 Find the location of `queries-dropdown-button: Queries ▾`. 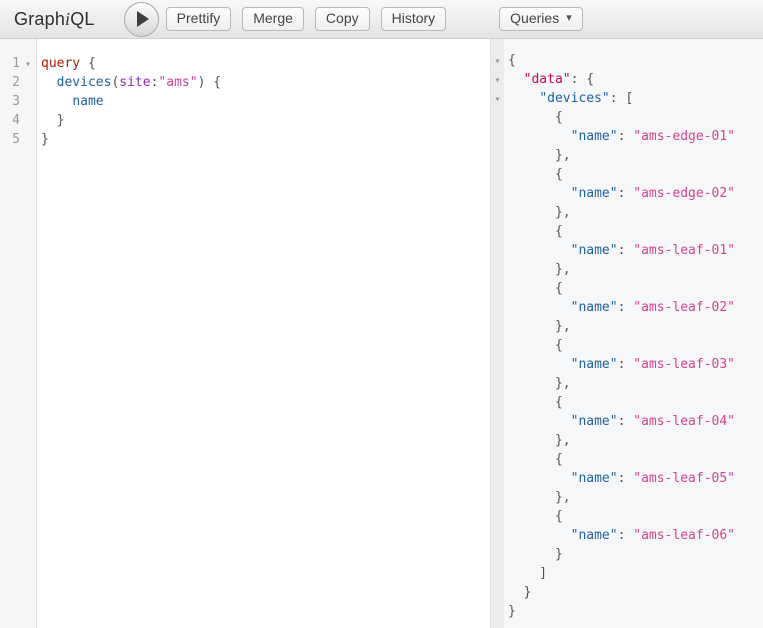

queries-dropdown-button: Queries ▾ is located at coordinates (541, 19).